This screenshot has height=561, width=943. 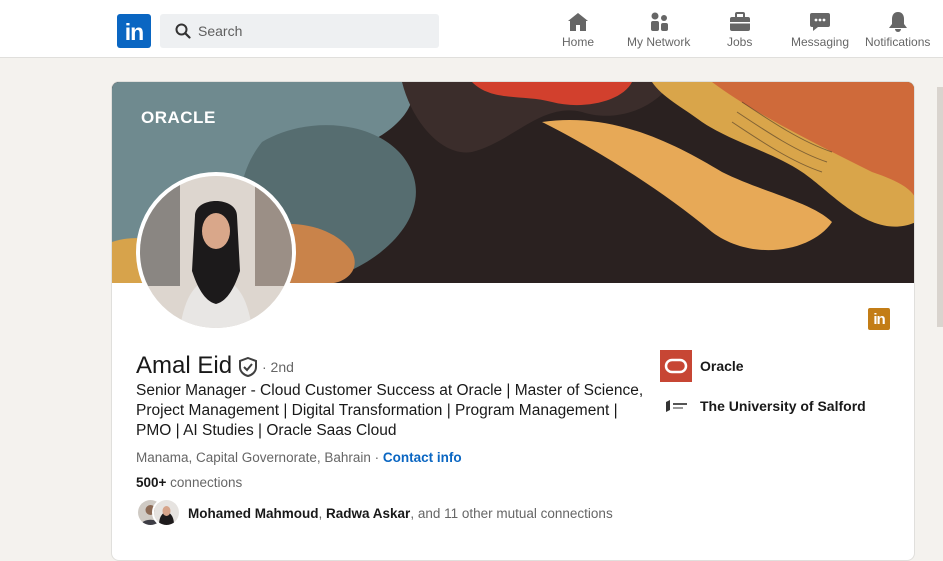 What do you see at coordinates (676, 366) in the screenshot?
I see `oracle-logo-icon` at bounding box center [676, 366].